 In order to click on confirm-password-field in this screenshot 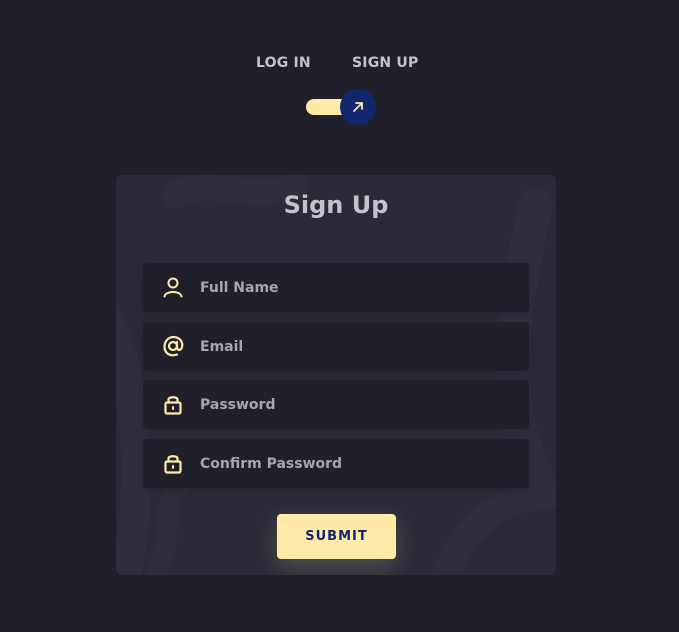, I will do `click(336, 463)`.